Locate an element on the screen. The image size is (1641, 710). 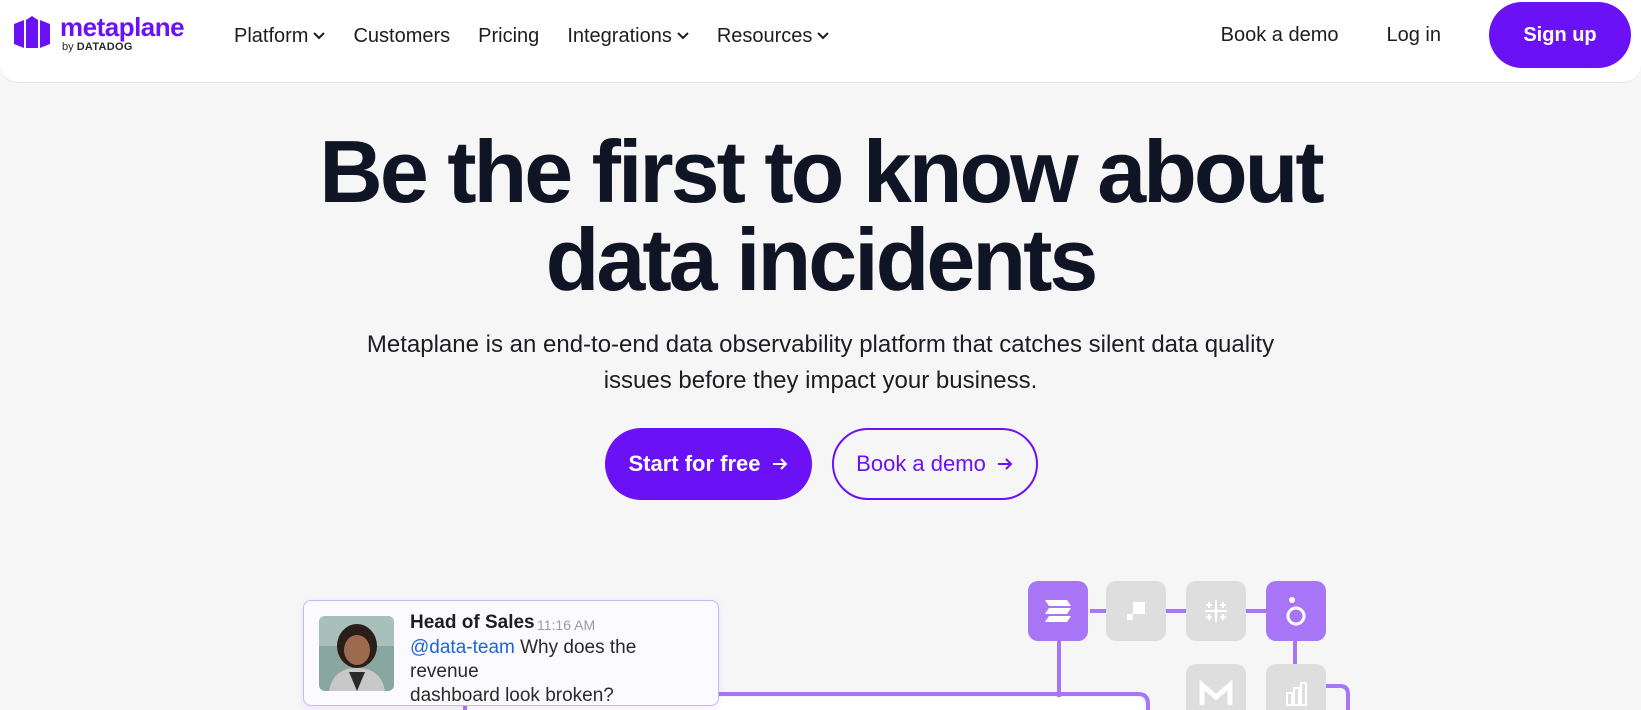
square-stack-icon is located at coordinates (1136, 611).